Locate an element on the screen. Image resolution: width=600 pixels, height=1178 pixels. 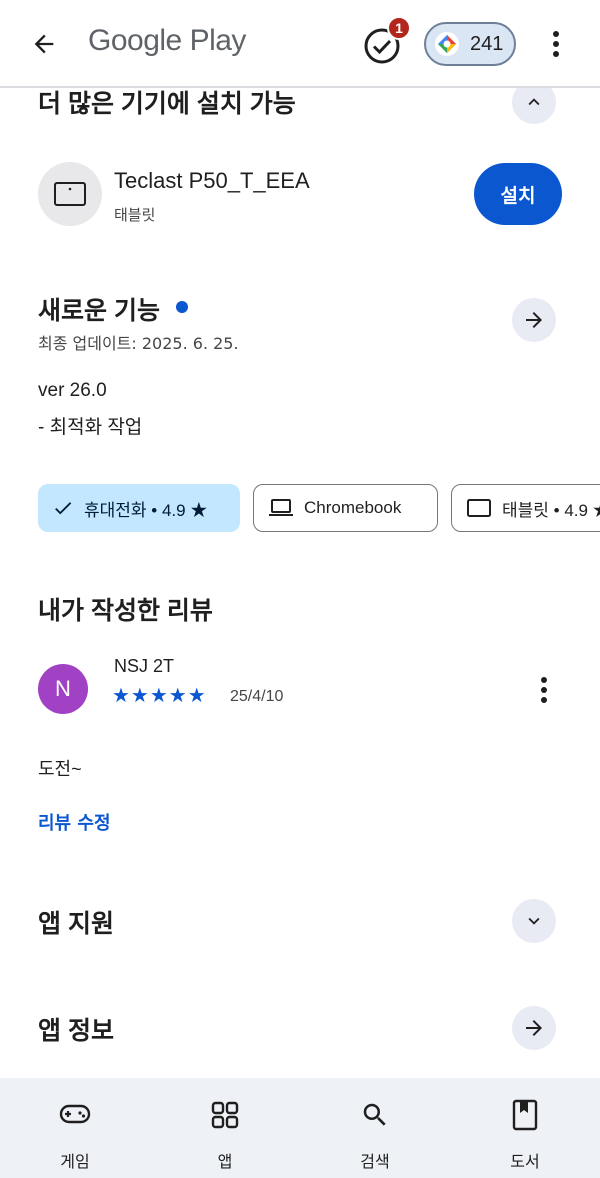
play-points-icon is located at coordinates (447, 44).